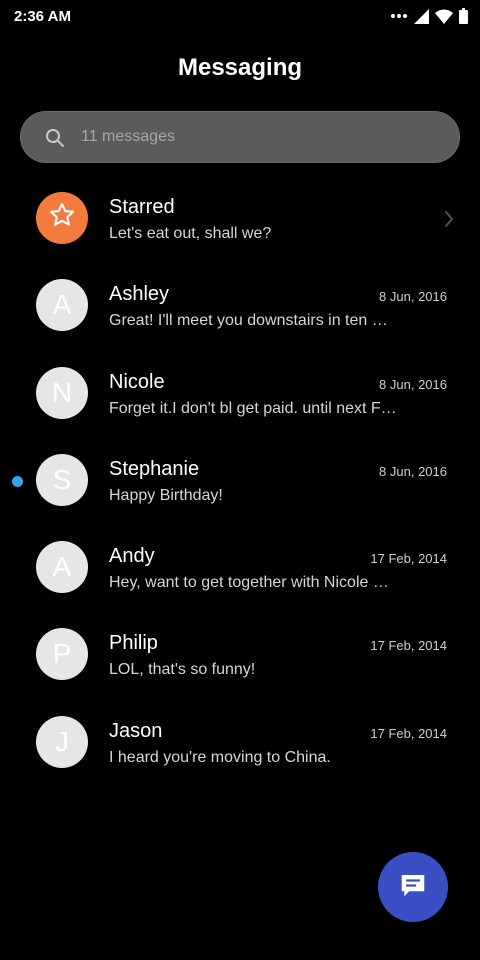 The image size is (480, 960). Describe the element at coordinates (42, 16) in the screenshot. I see `status-time: 2:36 AM` at that location.